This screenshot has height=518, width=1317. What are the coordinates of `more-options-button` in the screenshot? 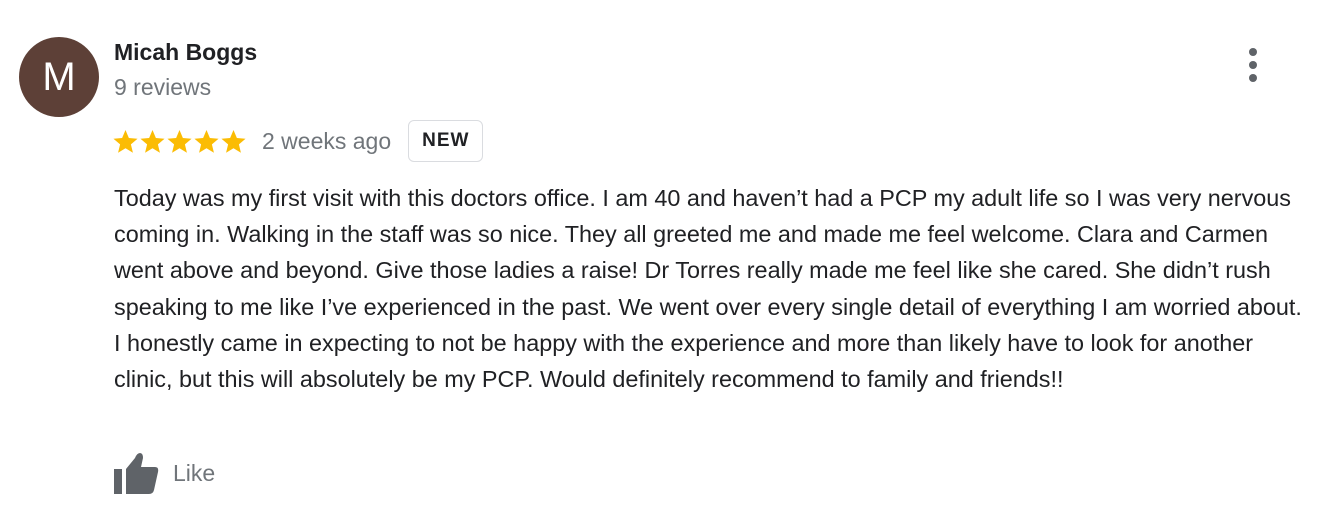 It's located at (1253, 66).